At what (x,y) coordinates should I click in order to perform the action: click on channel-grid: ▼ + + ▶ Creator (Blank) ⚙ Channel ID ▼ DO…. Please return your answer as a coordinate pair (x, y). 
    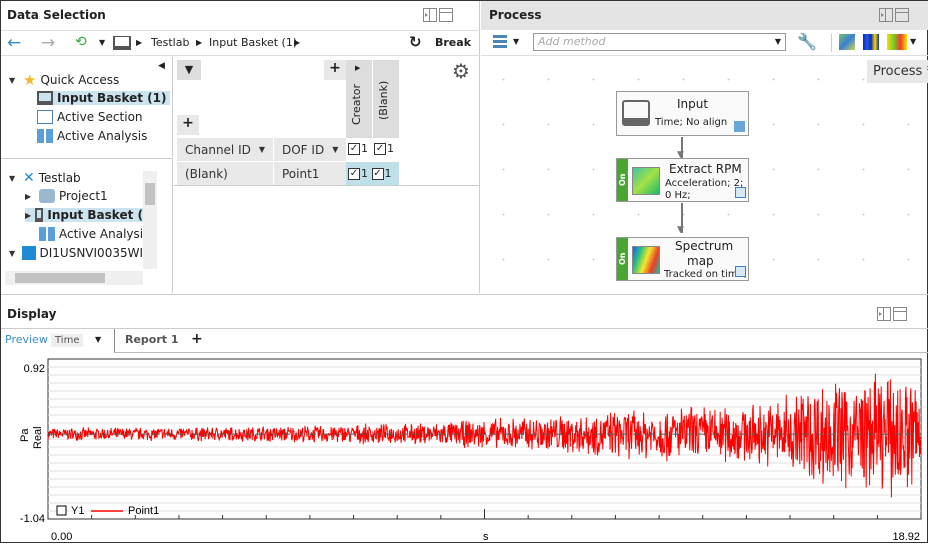
    Looking at the image, I should click on (327, 175).